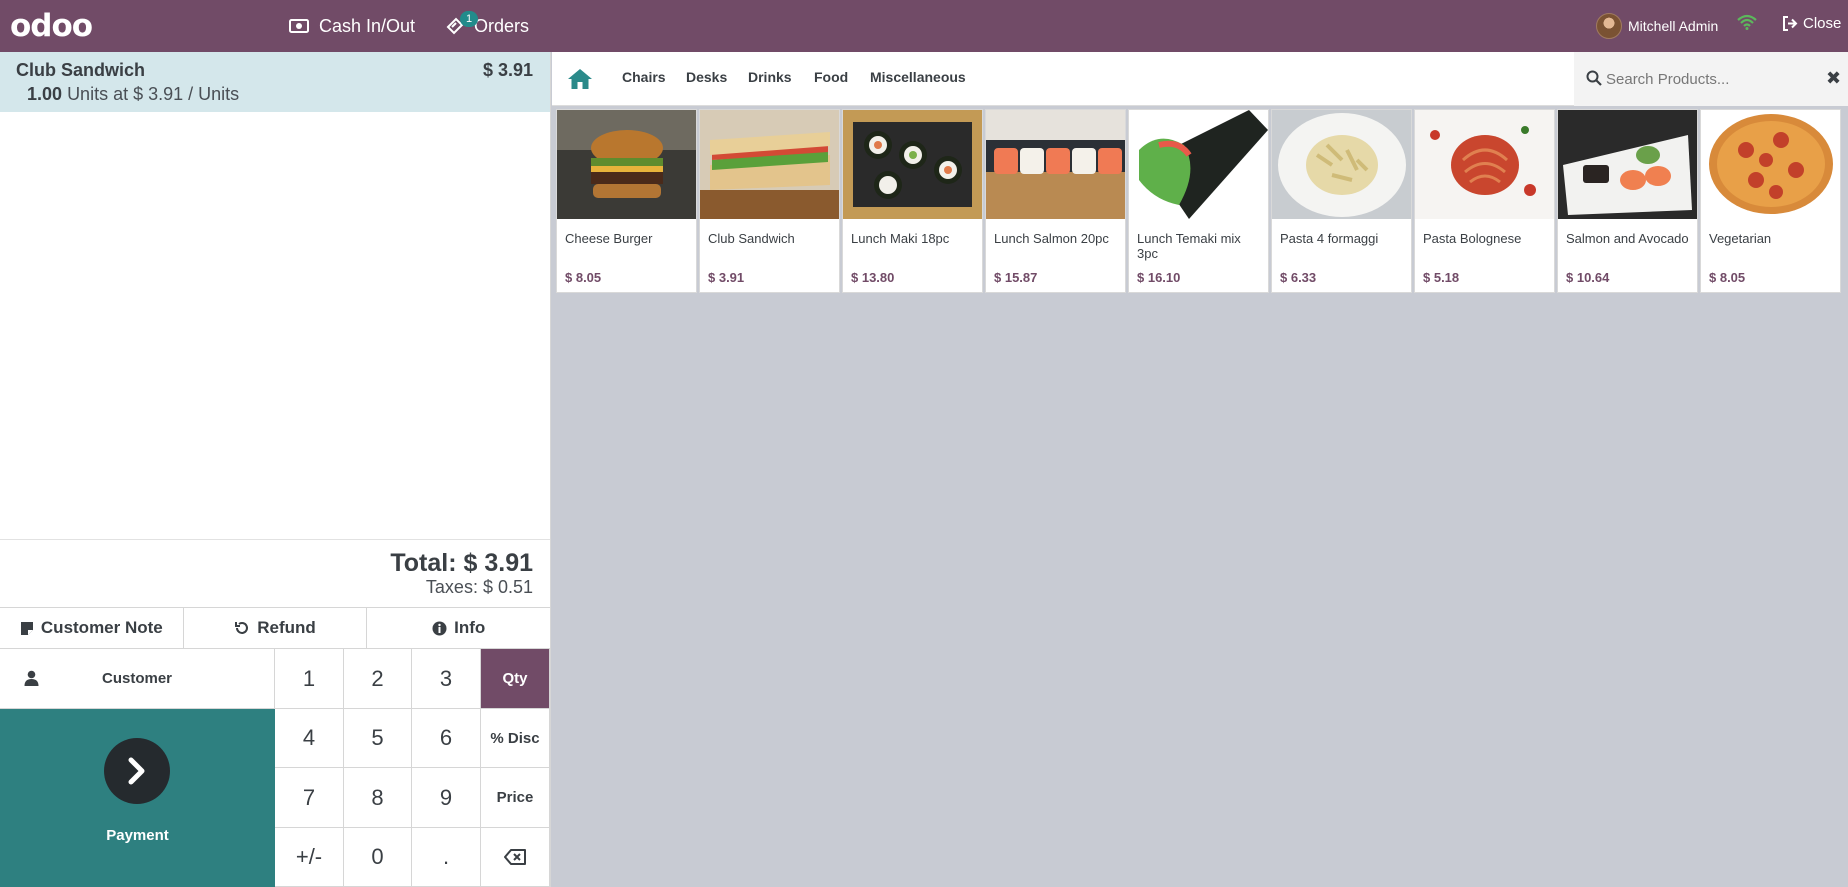 Image resolution: width=1848 pixels, height=887 pixels. Describe the element at coordinates (1329, 238) in the screenshot. I see `product-name: Pasta 4 formaggi` at that location.